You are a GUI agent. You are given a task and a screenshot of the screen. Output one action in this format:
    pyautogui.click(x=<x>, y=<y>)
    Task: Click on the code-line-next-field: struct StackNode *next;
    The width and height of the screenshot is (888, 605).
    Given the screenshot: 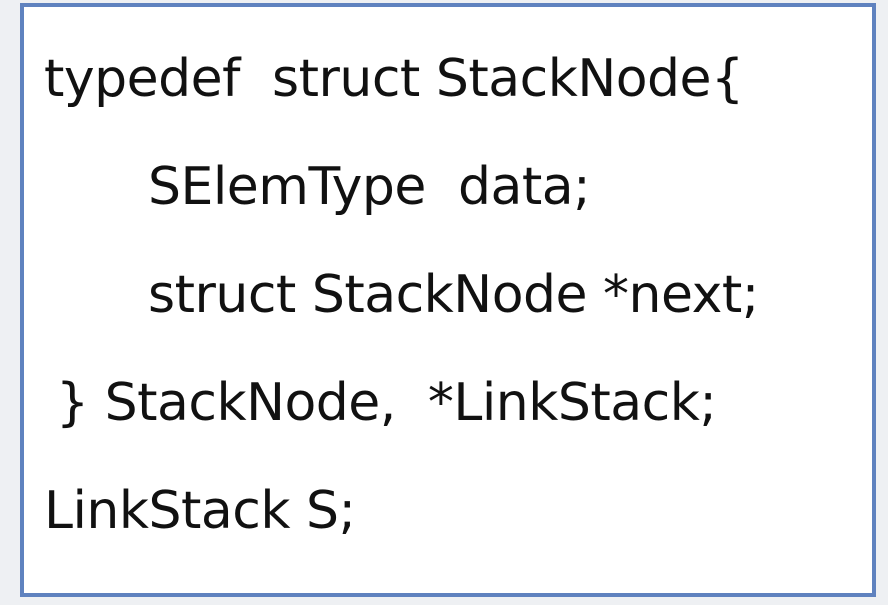 What is the action you would take?
    pyautogui.click(x=453, y=295)
    